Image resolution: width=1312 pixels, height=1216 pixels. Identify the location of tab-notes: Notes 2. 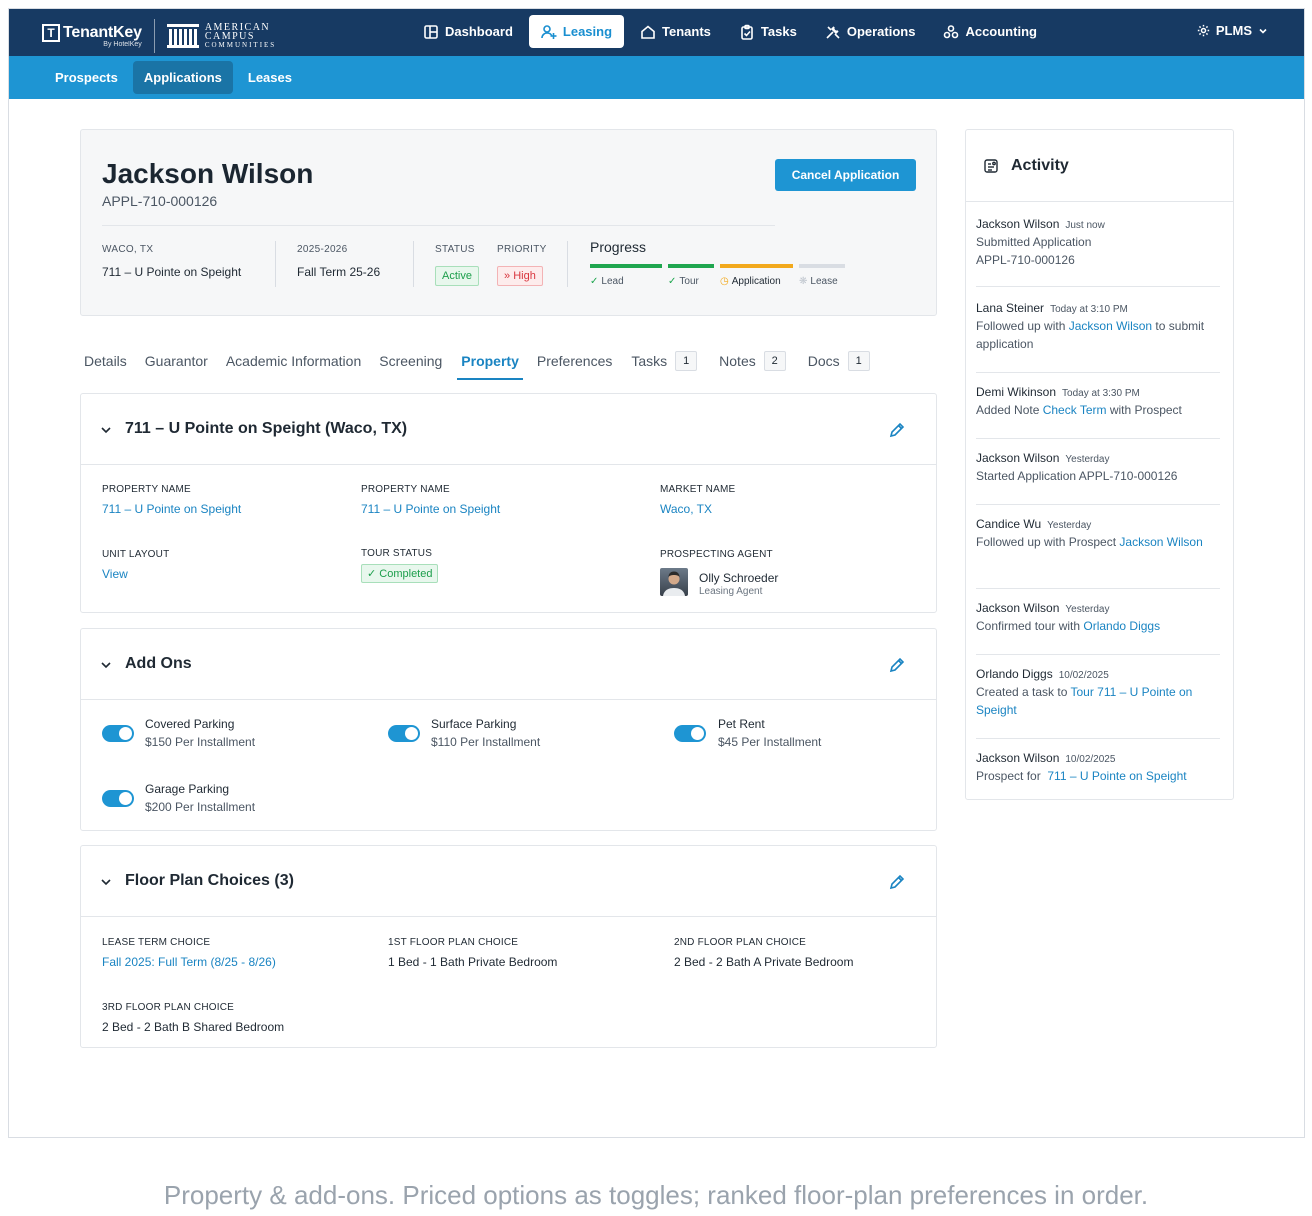
(752, 361).